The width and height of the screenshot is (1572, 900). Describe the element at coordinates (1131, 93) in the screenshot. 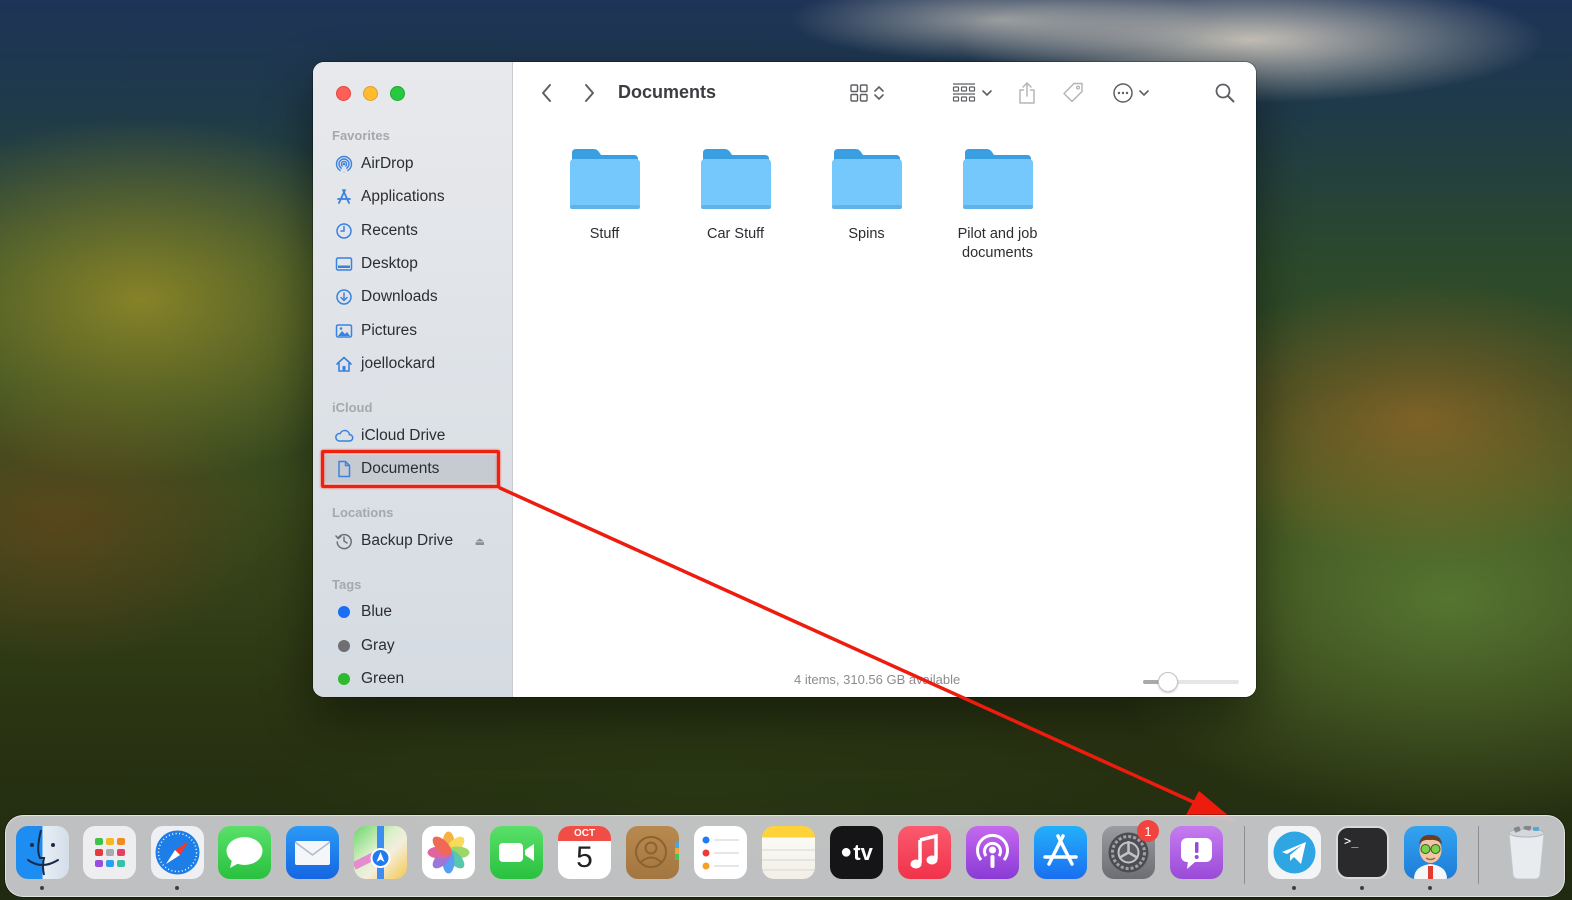

I see `more-actions-button` at that location.